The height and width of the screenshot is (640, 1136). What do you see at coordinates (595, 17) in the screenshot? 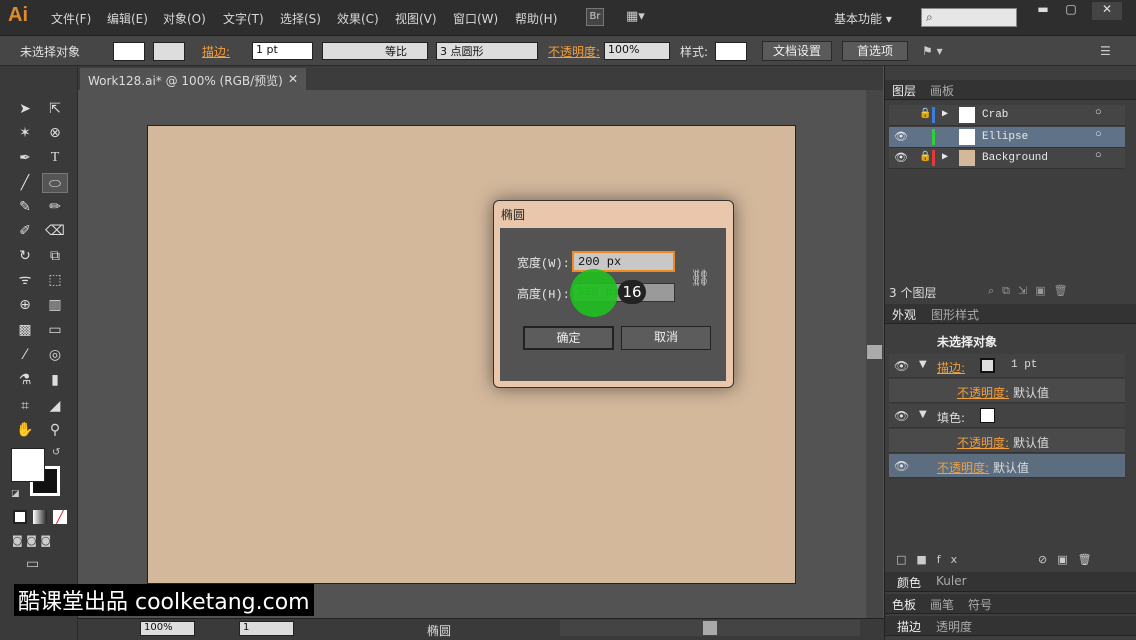
I see `bridge-button: Br` at bounding box center [595, 17].